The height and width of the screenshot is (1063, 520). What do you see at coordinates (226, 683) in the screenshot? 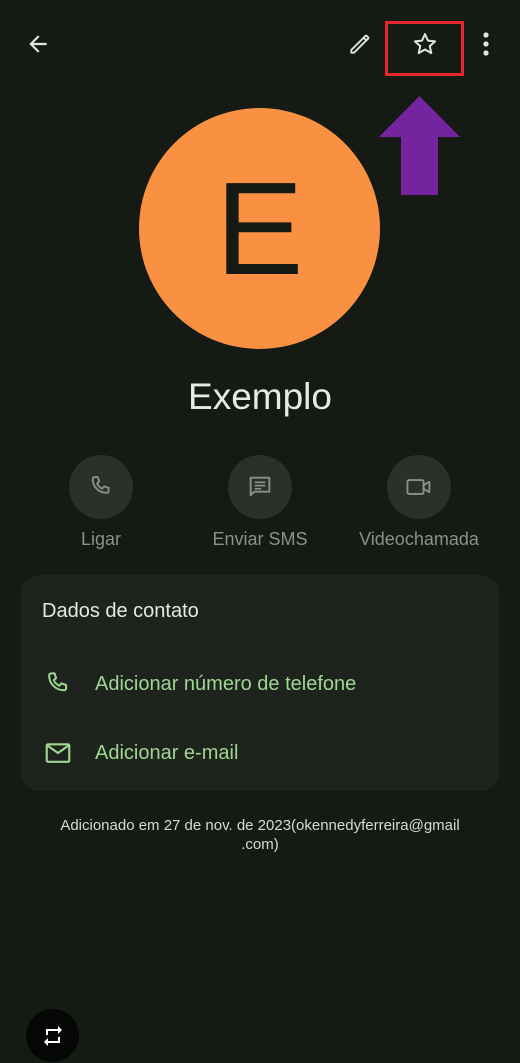
I see `add-phone-label: Adicionar número de telefone` at bounding box center [226, 683].